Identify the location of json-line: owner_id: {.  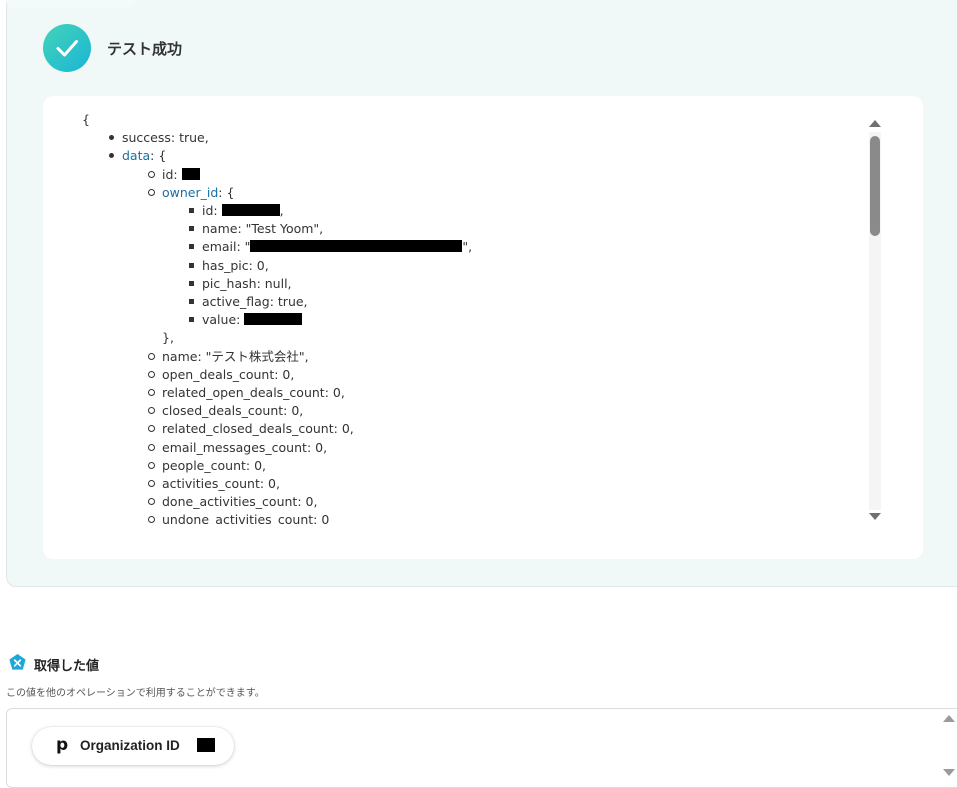
(191, 193).